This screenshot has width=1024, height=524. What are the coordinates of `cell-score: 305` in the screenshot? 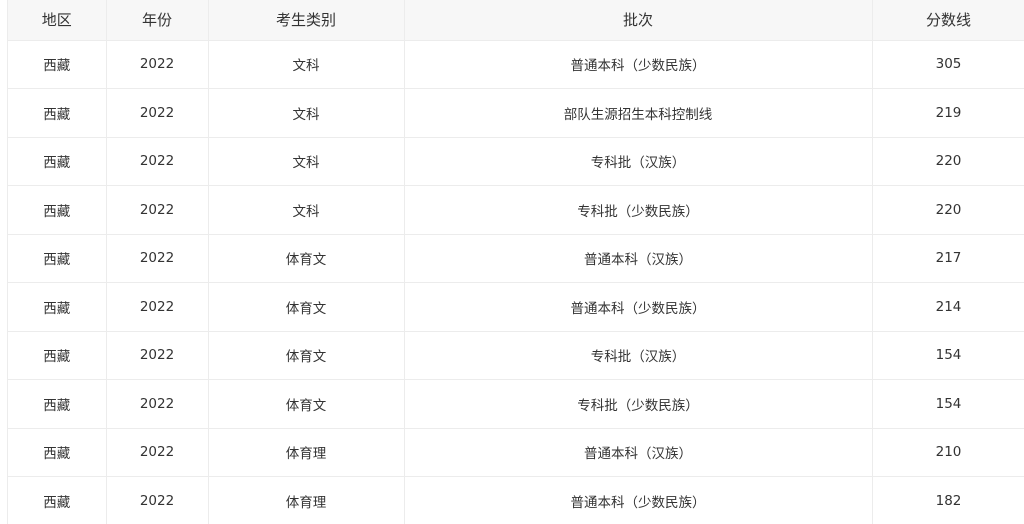 It's located at (948, 64).